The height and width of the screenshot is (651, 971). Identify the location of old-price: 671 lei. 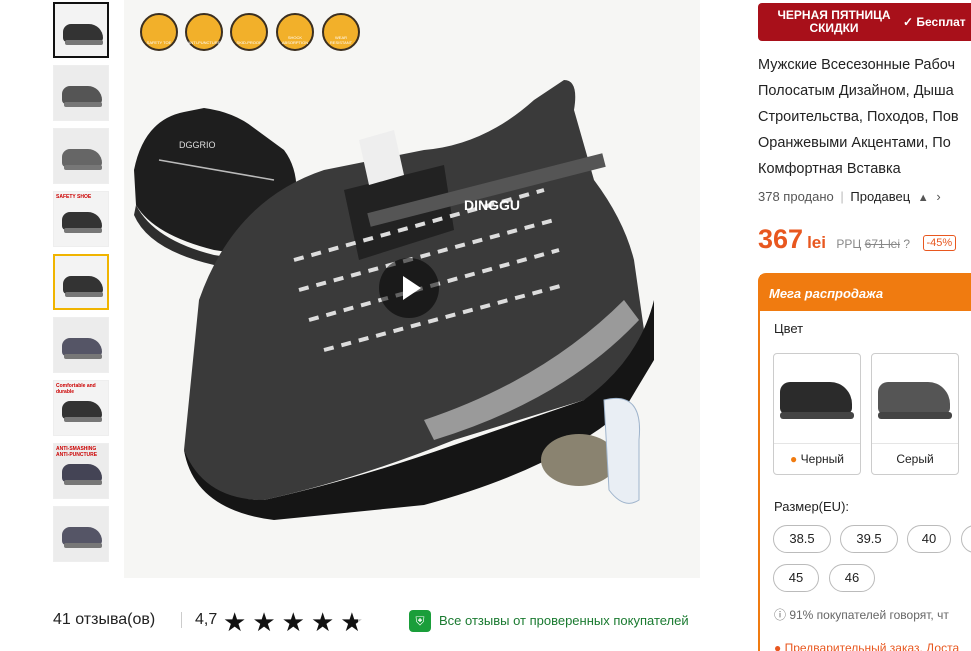
(882, 244).